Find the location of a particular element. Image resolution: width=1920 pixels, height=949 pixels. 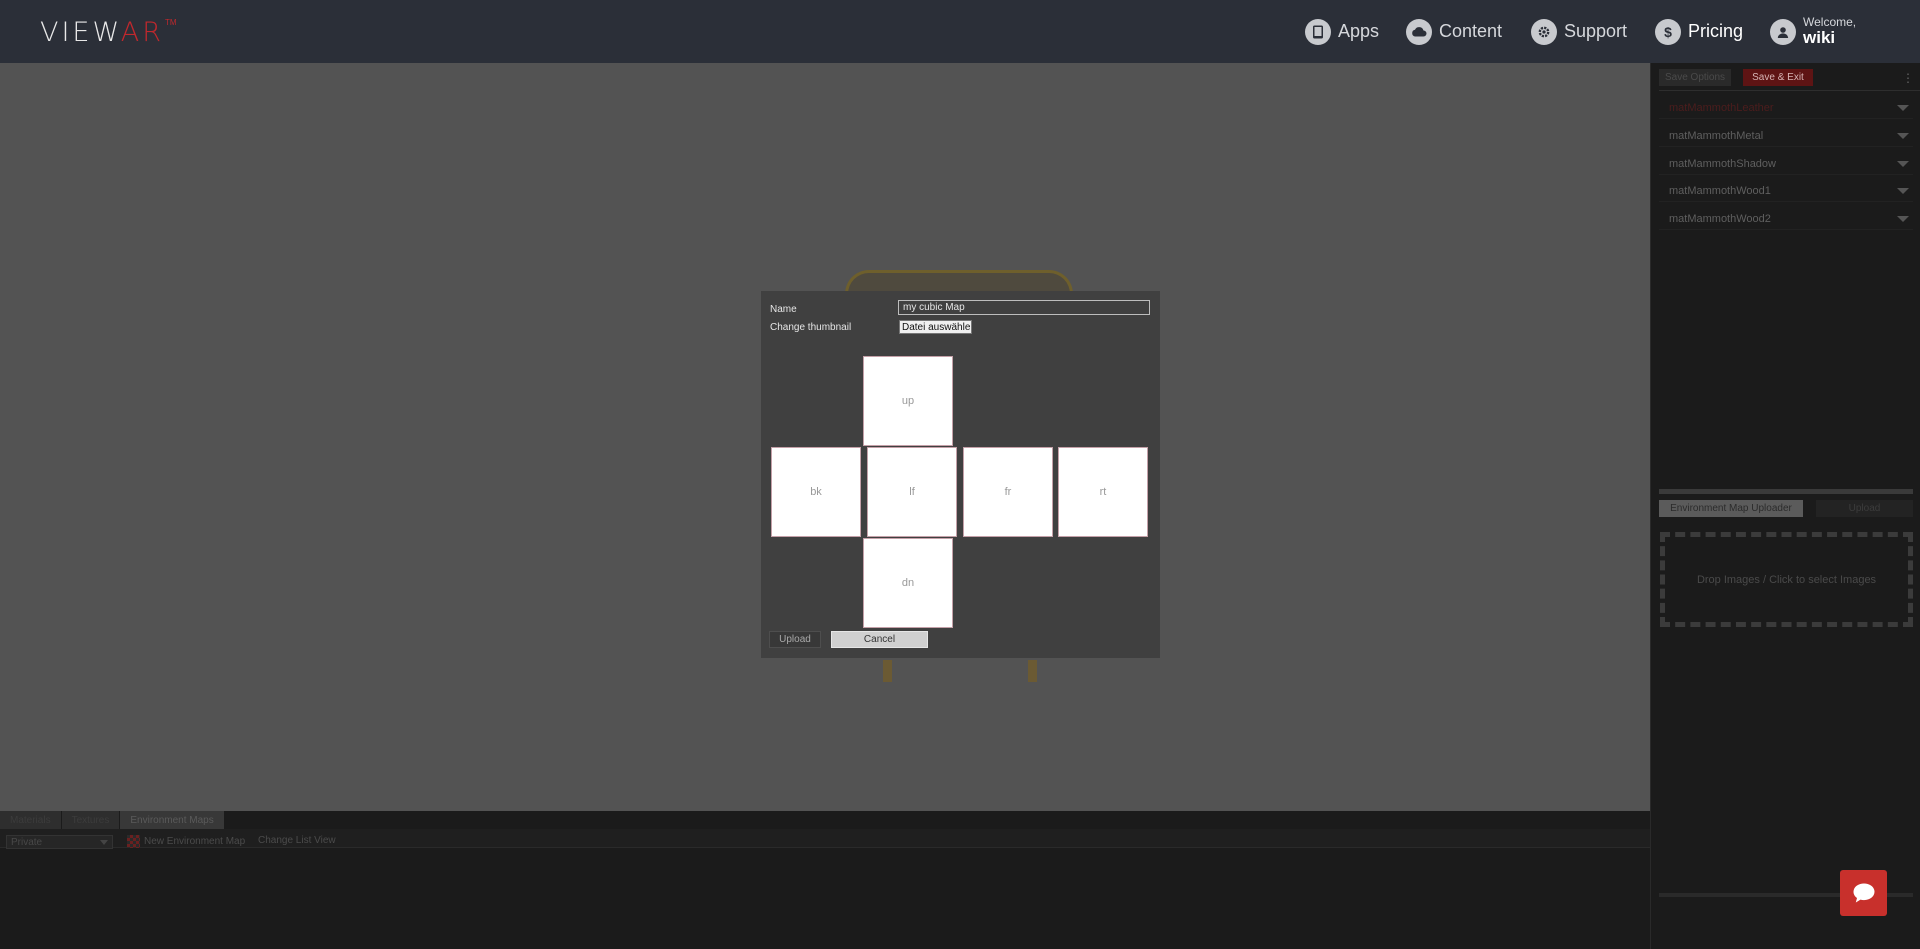

cloud-icon is located at coordinates (1419, 31).